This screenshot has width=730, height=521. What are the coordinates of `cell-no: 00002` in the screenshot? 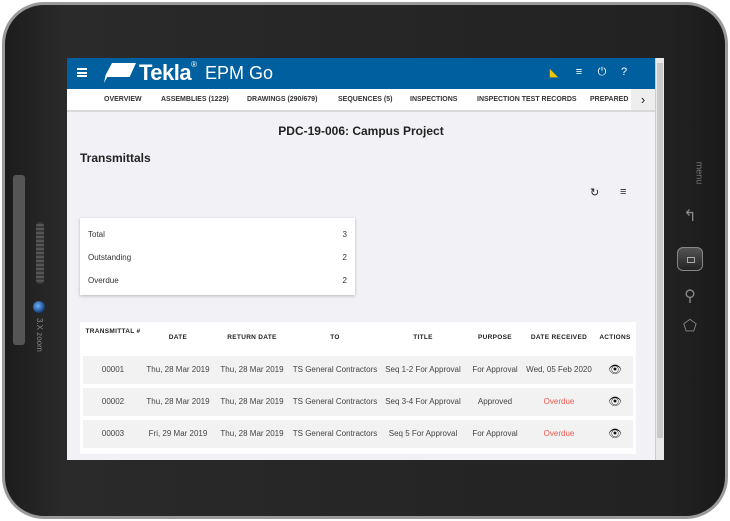 It's located at (113, 401).